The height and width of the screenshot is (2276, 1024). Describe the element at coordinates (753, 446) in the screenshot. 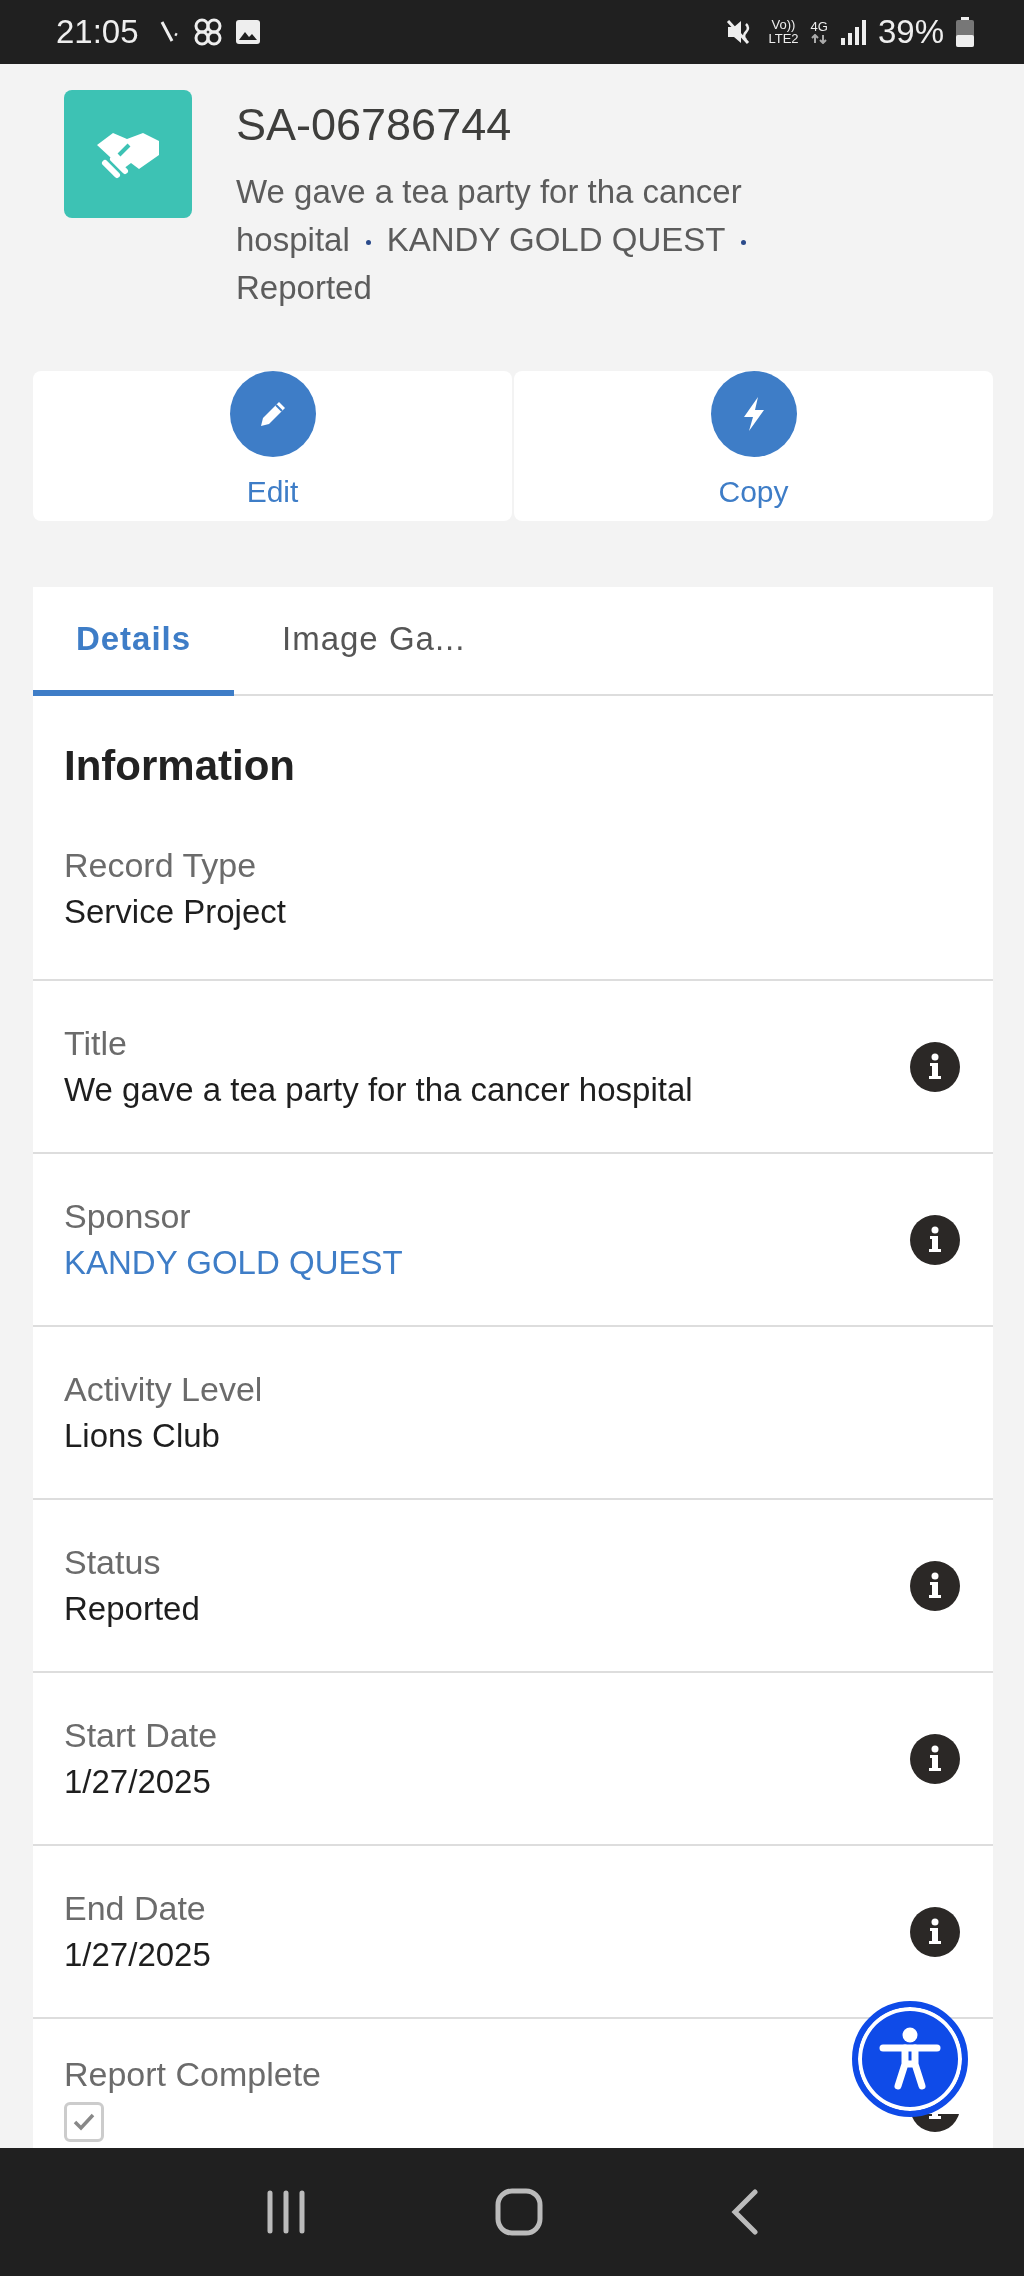

I see `copy-button: Copy` at that location.